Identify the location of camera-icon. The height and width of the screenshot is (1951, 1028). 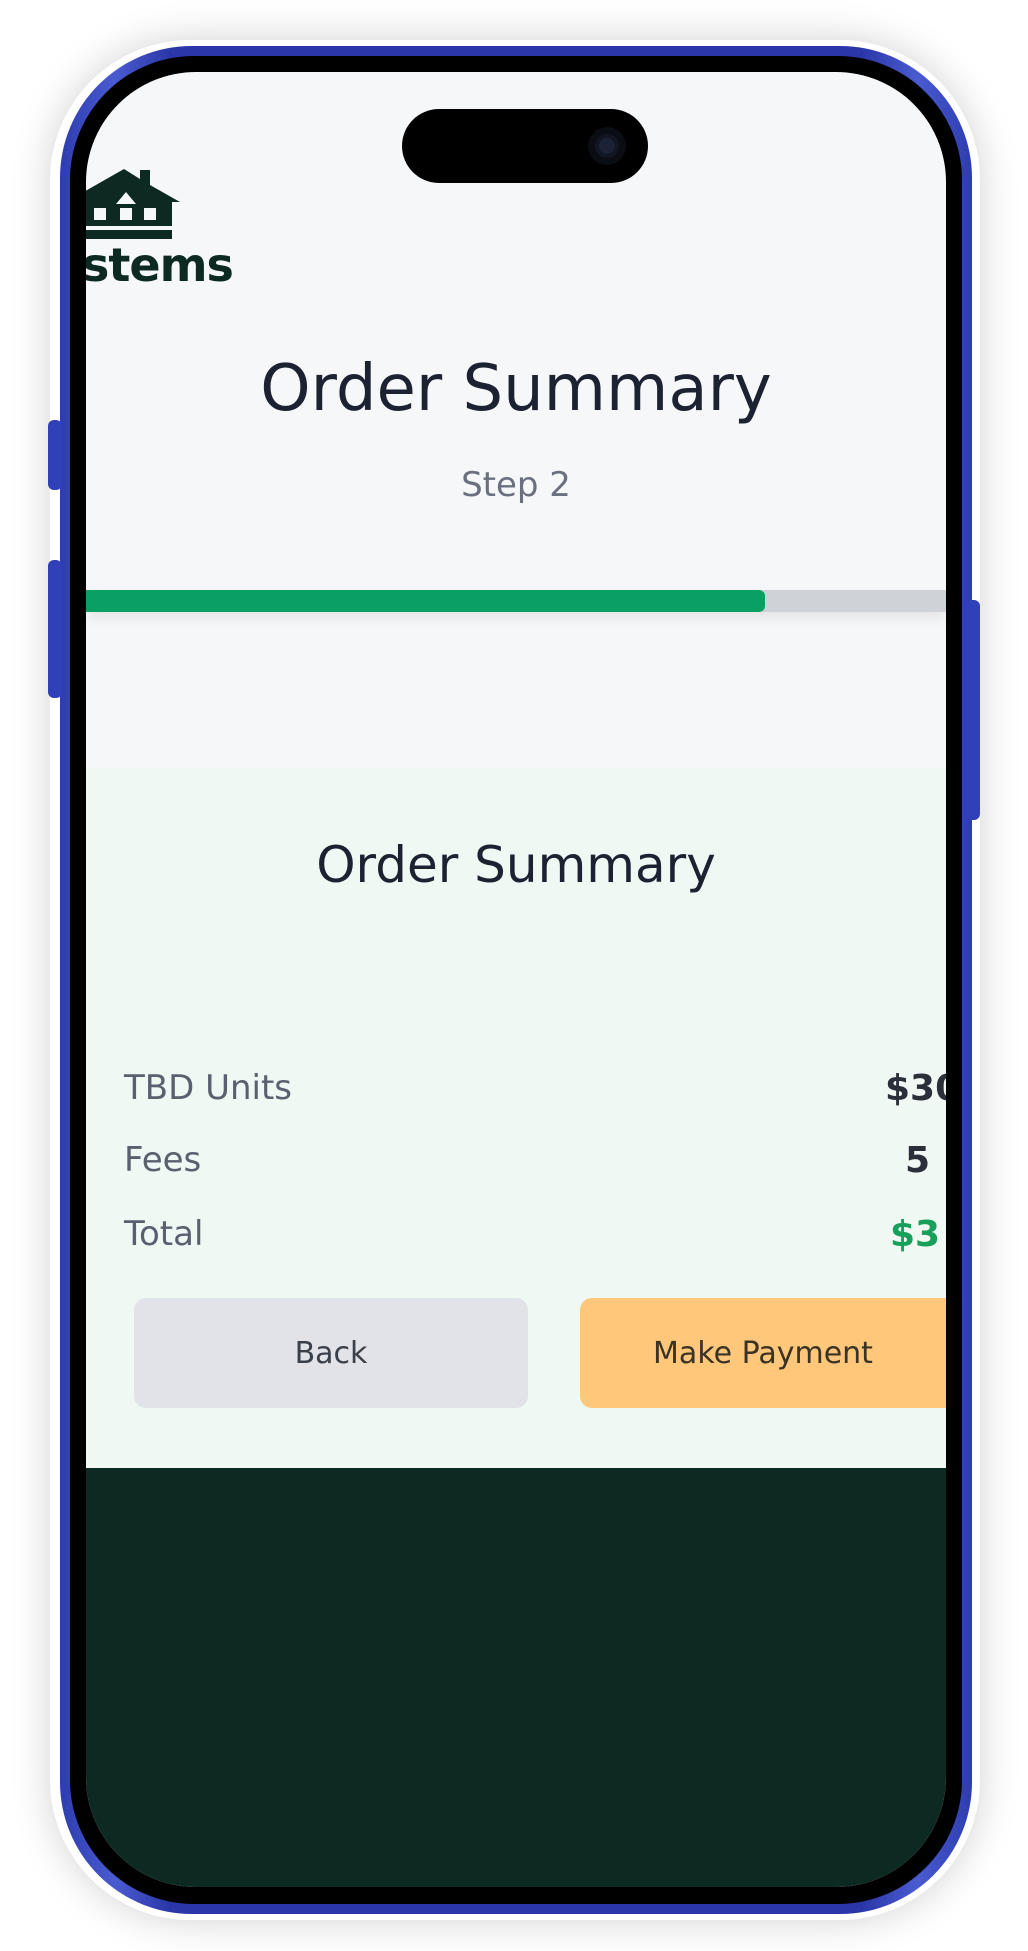
(607, 146).